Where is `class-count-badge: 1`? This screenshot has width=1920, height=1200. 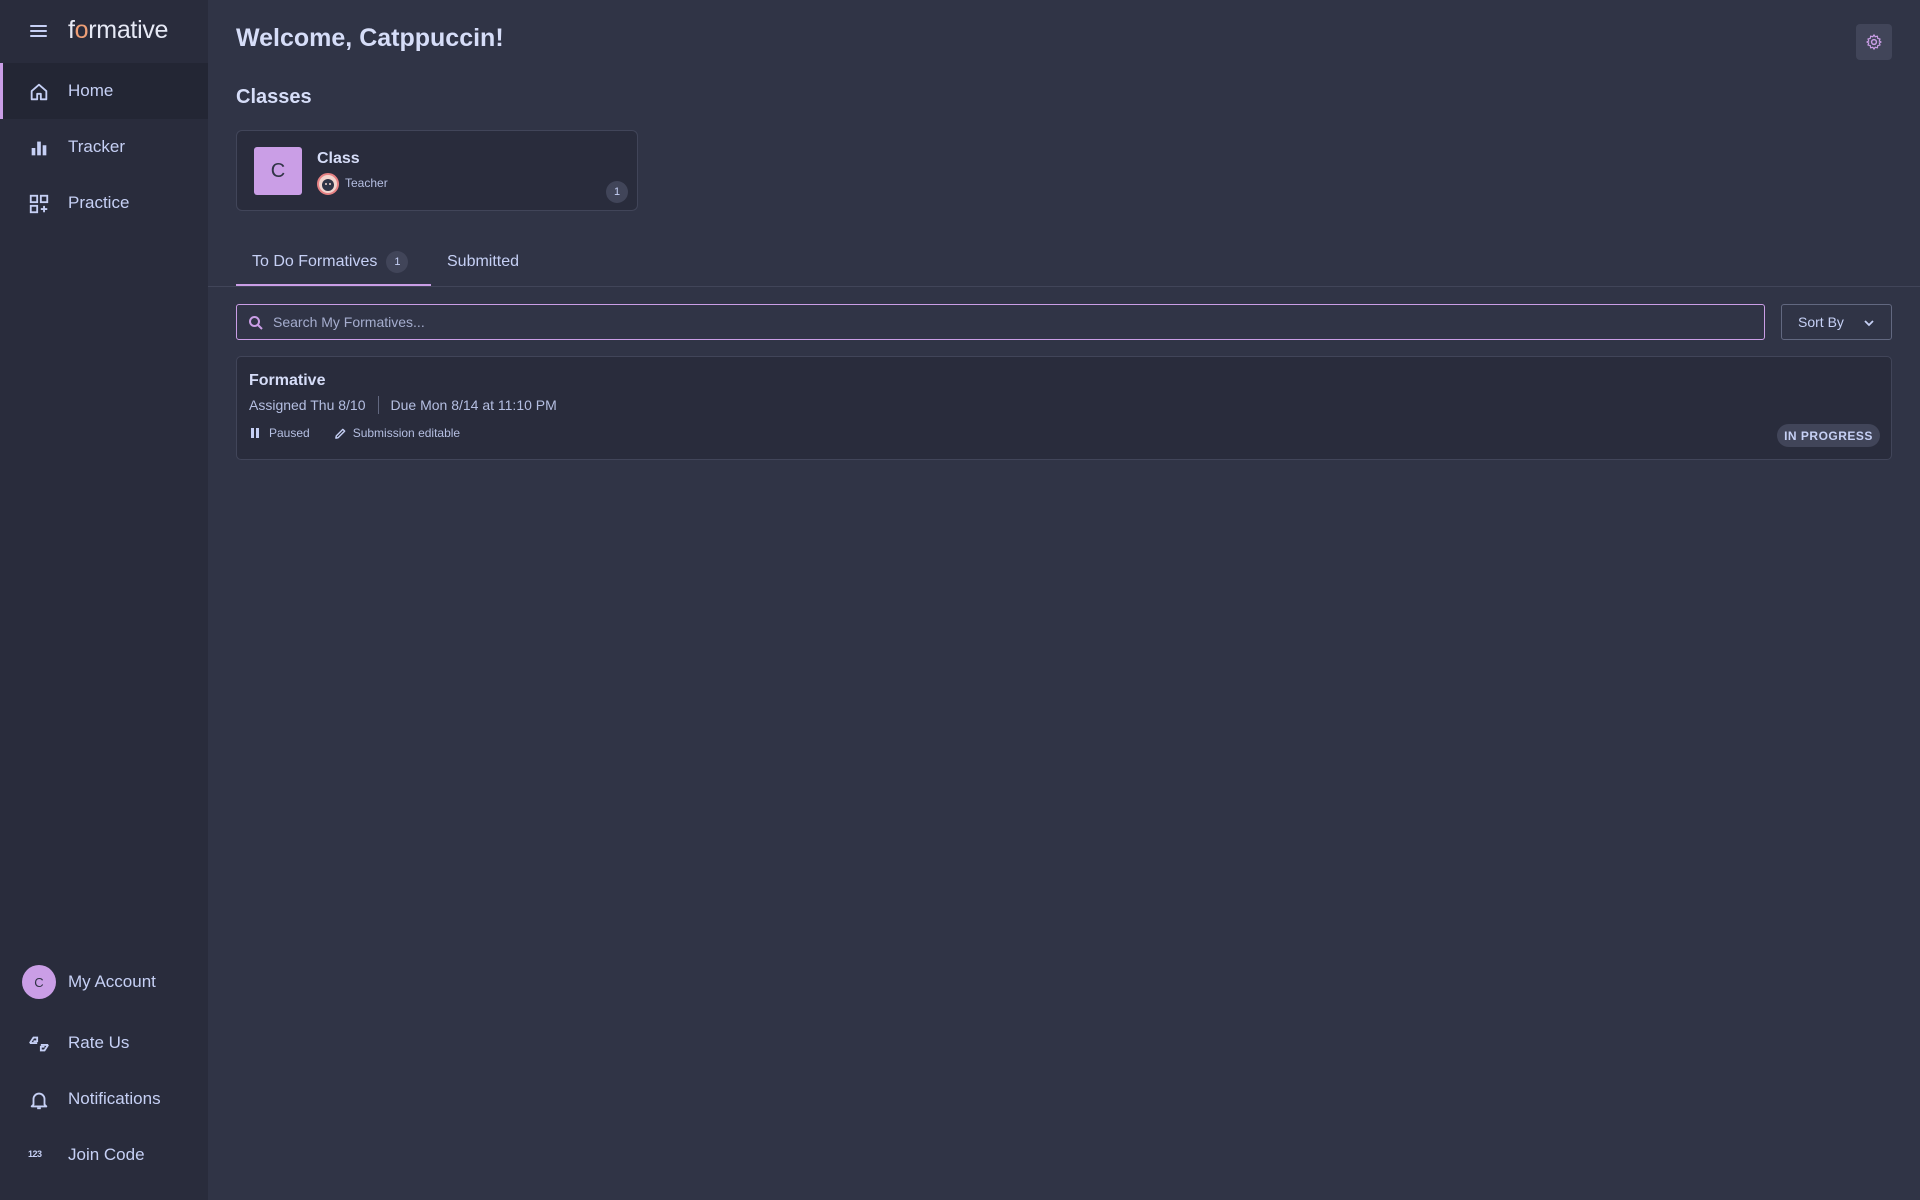 class-count-badge: 1 is located at coordinates (617, 192).